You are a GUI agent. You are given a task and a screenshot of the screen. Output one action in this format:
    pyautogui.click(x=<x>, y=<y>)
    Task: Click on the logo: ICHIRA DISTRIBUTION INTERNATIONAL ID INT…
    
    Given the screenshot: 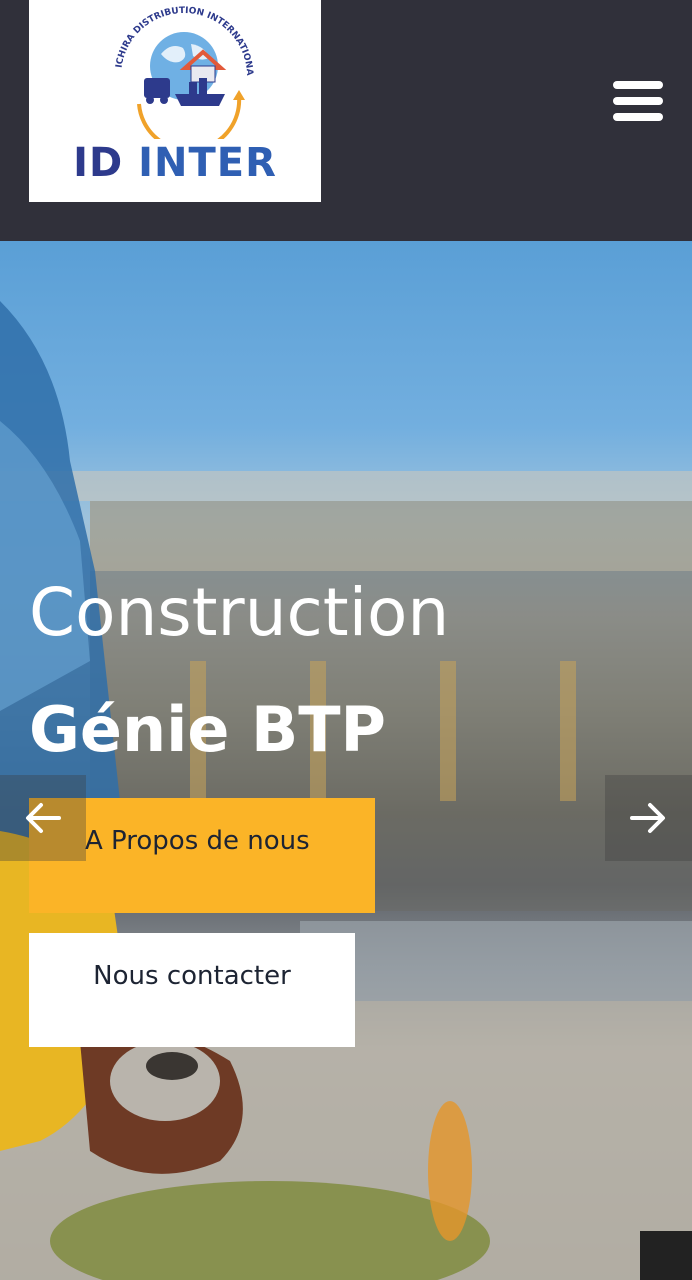 What is the action you would take?
    pyautogui.click(x=175, y=101)
    